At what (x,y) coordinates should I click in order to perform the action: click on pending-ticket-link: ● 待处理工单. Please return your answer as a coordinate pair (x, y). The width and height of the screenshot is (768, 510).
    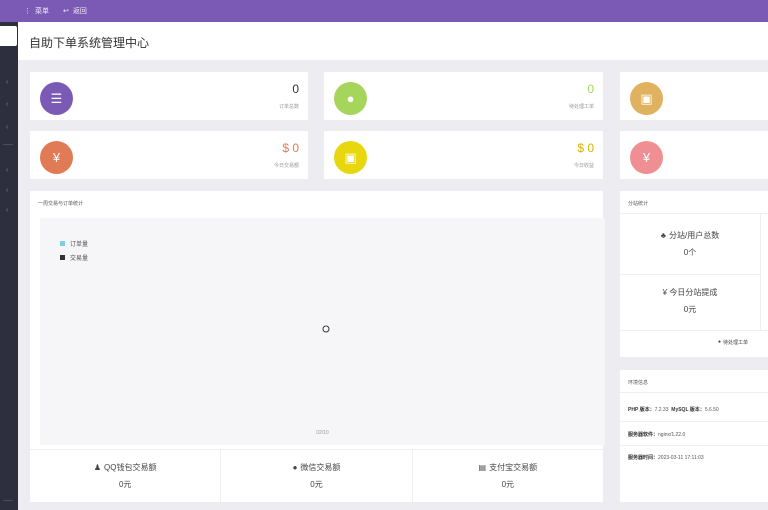
    Looking at the image, I should click on (733, 342).